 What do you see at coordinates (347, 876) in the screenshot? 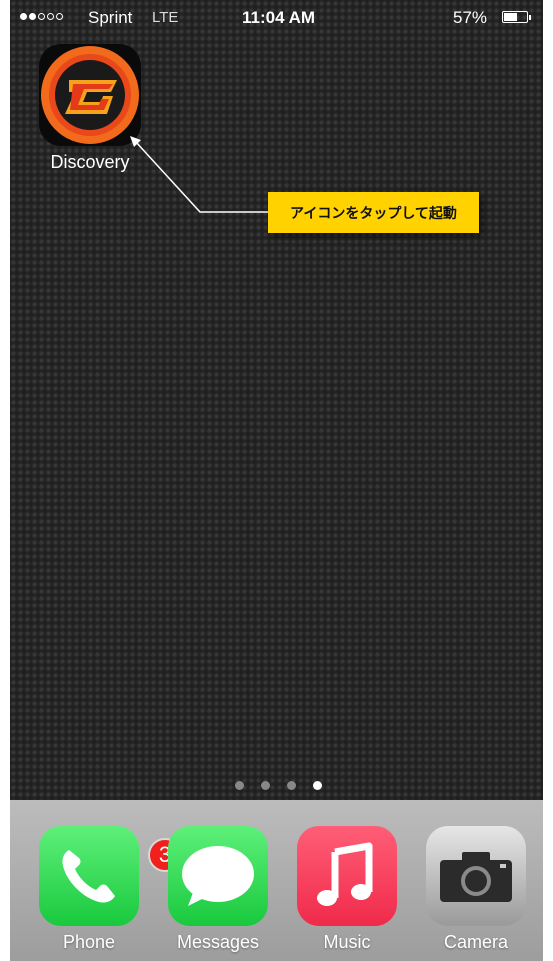
I see `music-note-icon` at bounding box center [347, 876].